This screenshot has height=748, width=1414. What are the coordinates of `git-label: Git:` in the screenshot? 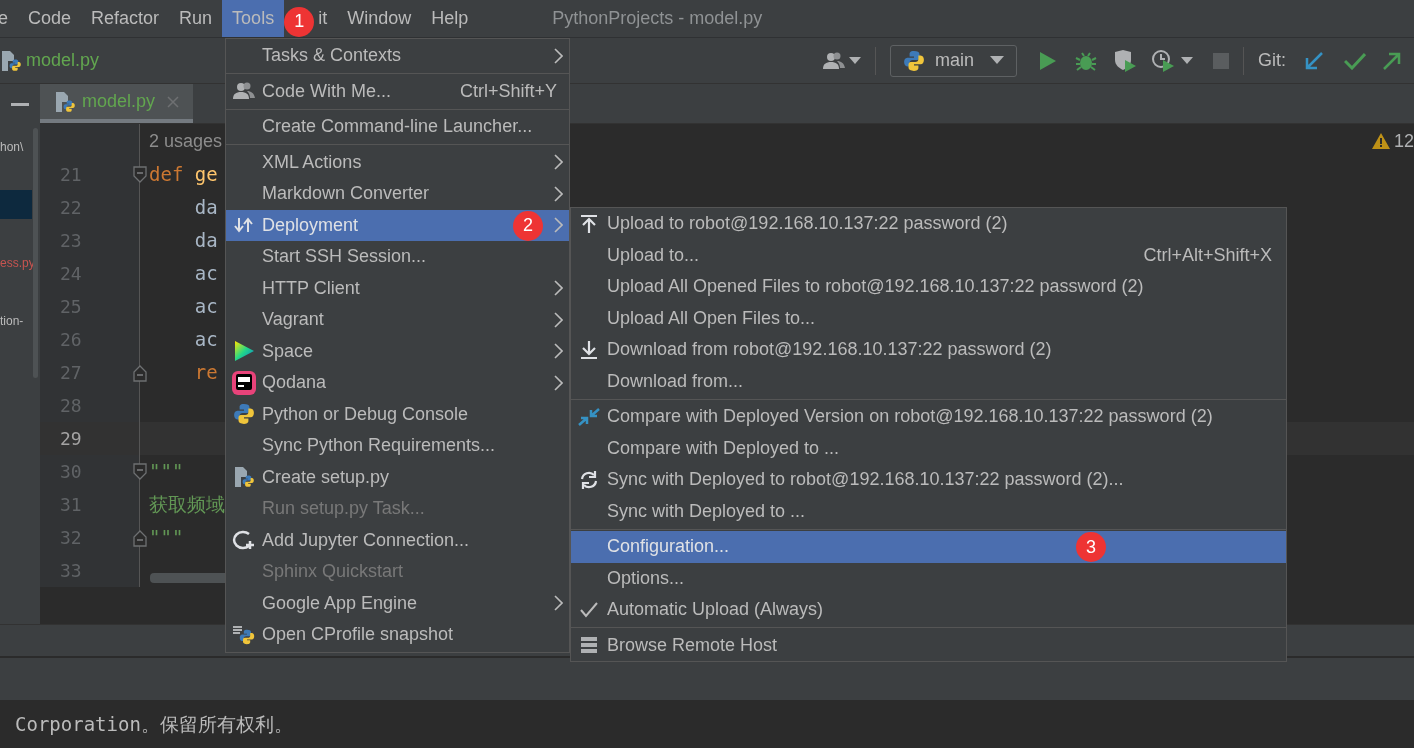 It's located at (1272, 60).